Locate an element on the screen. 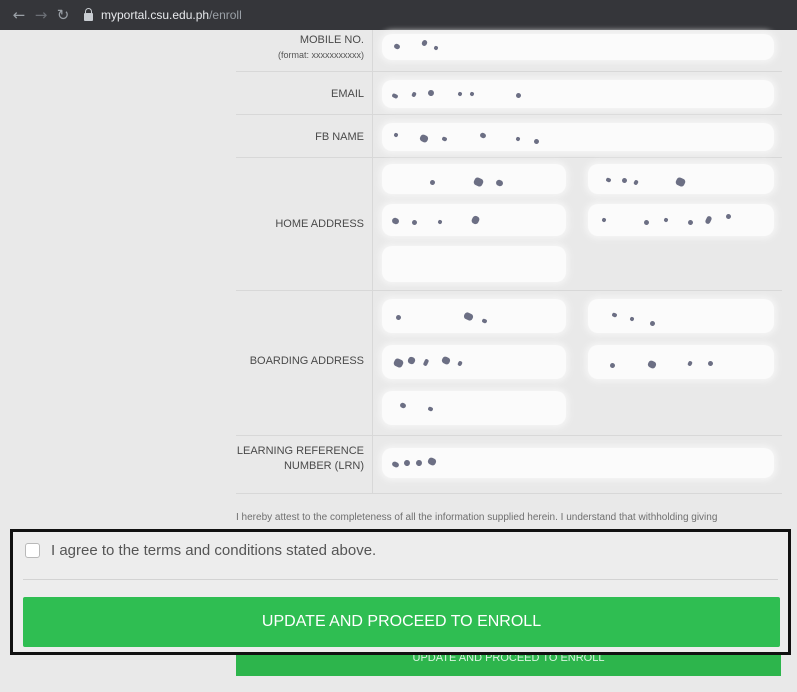 The image size is (797, 692). boarding-address-label: BOARDING ADDRESS is located at coordinates (306, 361).